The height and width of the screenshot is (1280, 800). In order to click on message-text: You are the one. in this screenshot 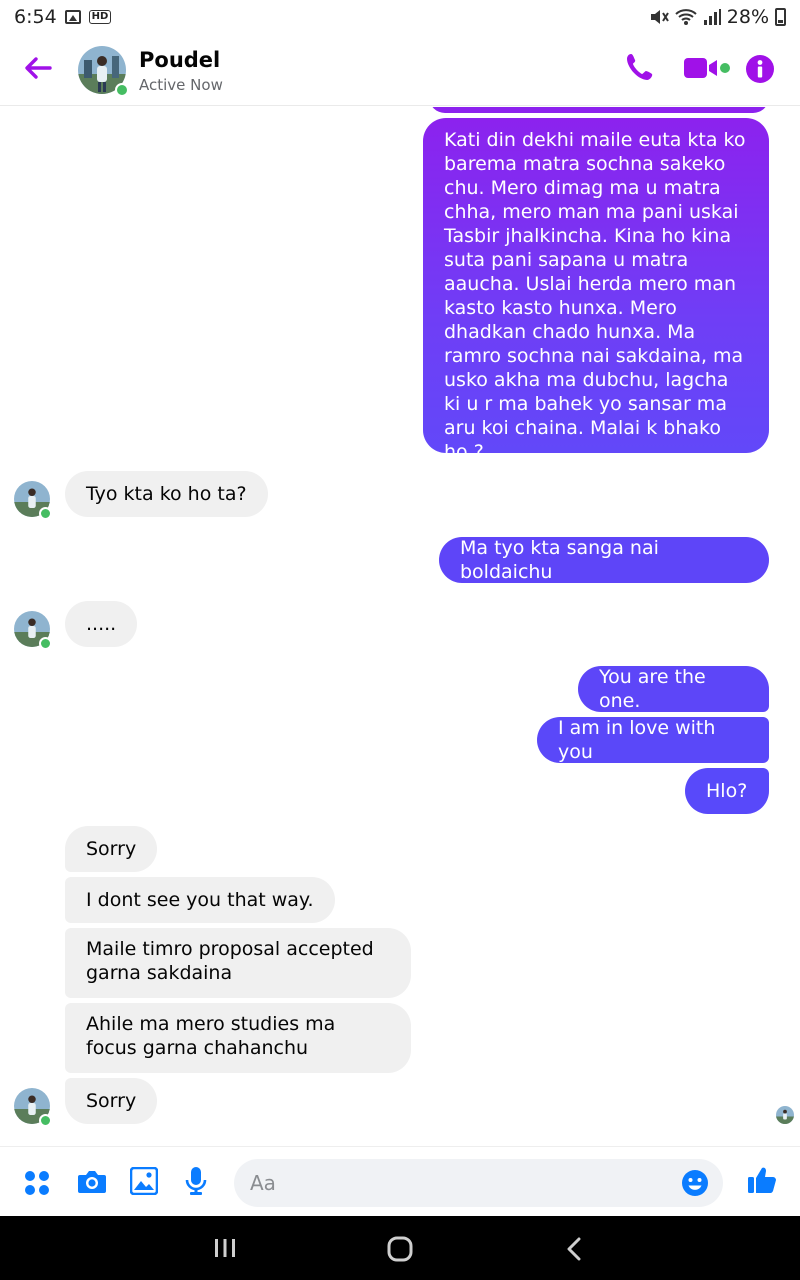, I will do `click(652, 689)`.